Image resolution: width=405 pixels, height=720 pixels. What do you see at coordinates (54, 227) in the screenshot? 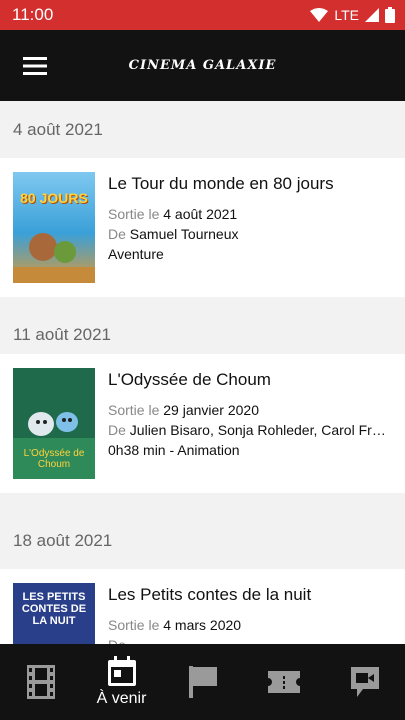
I see `movie-poster: 80 JOURS` at bounding box center [54, 227].